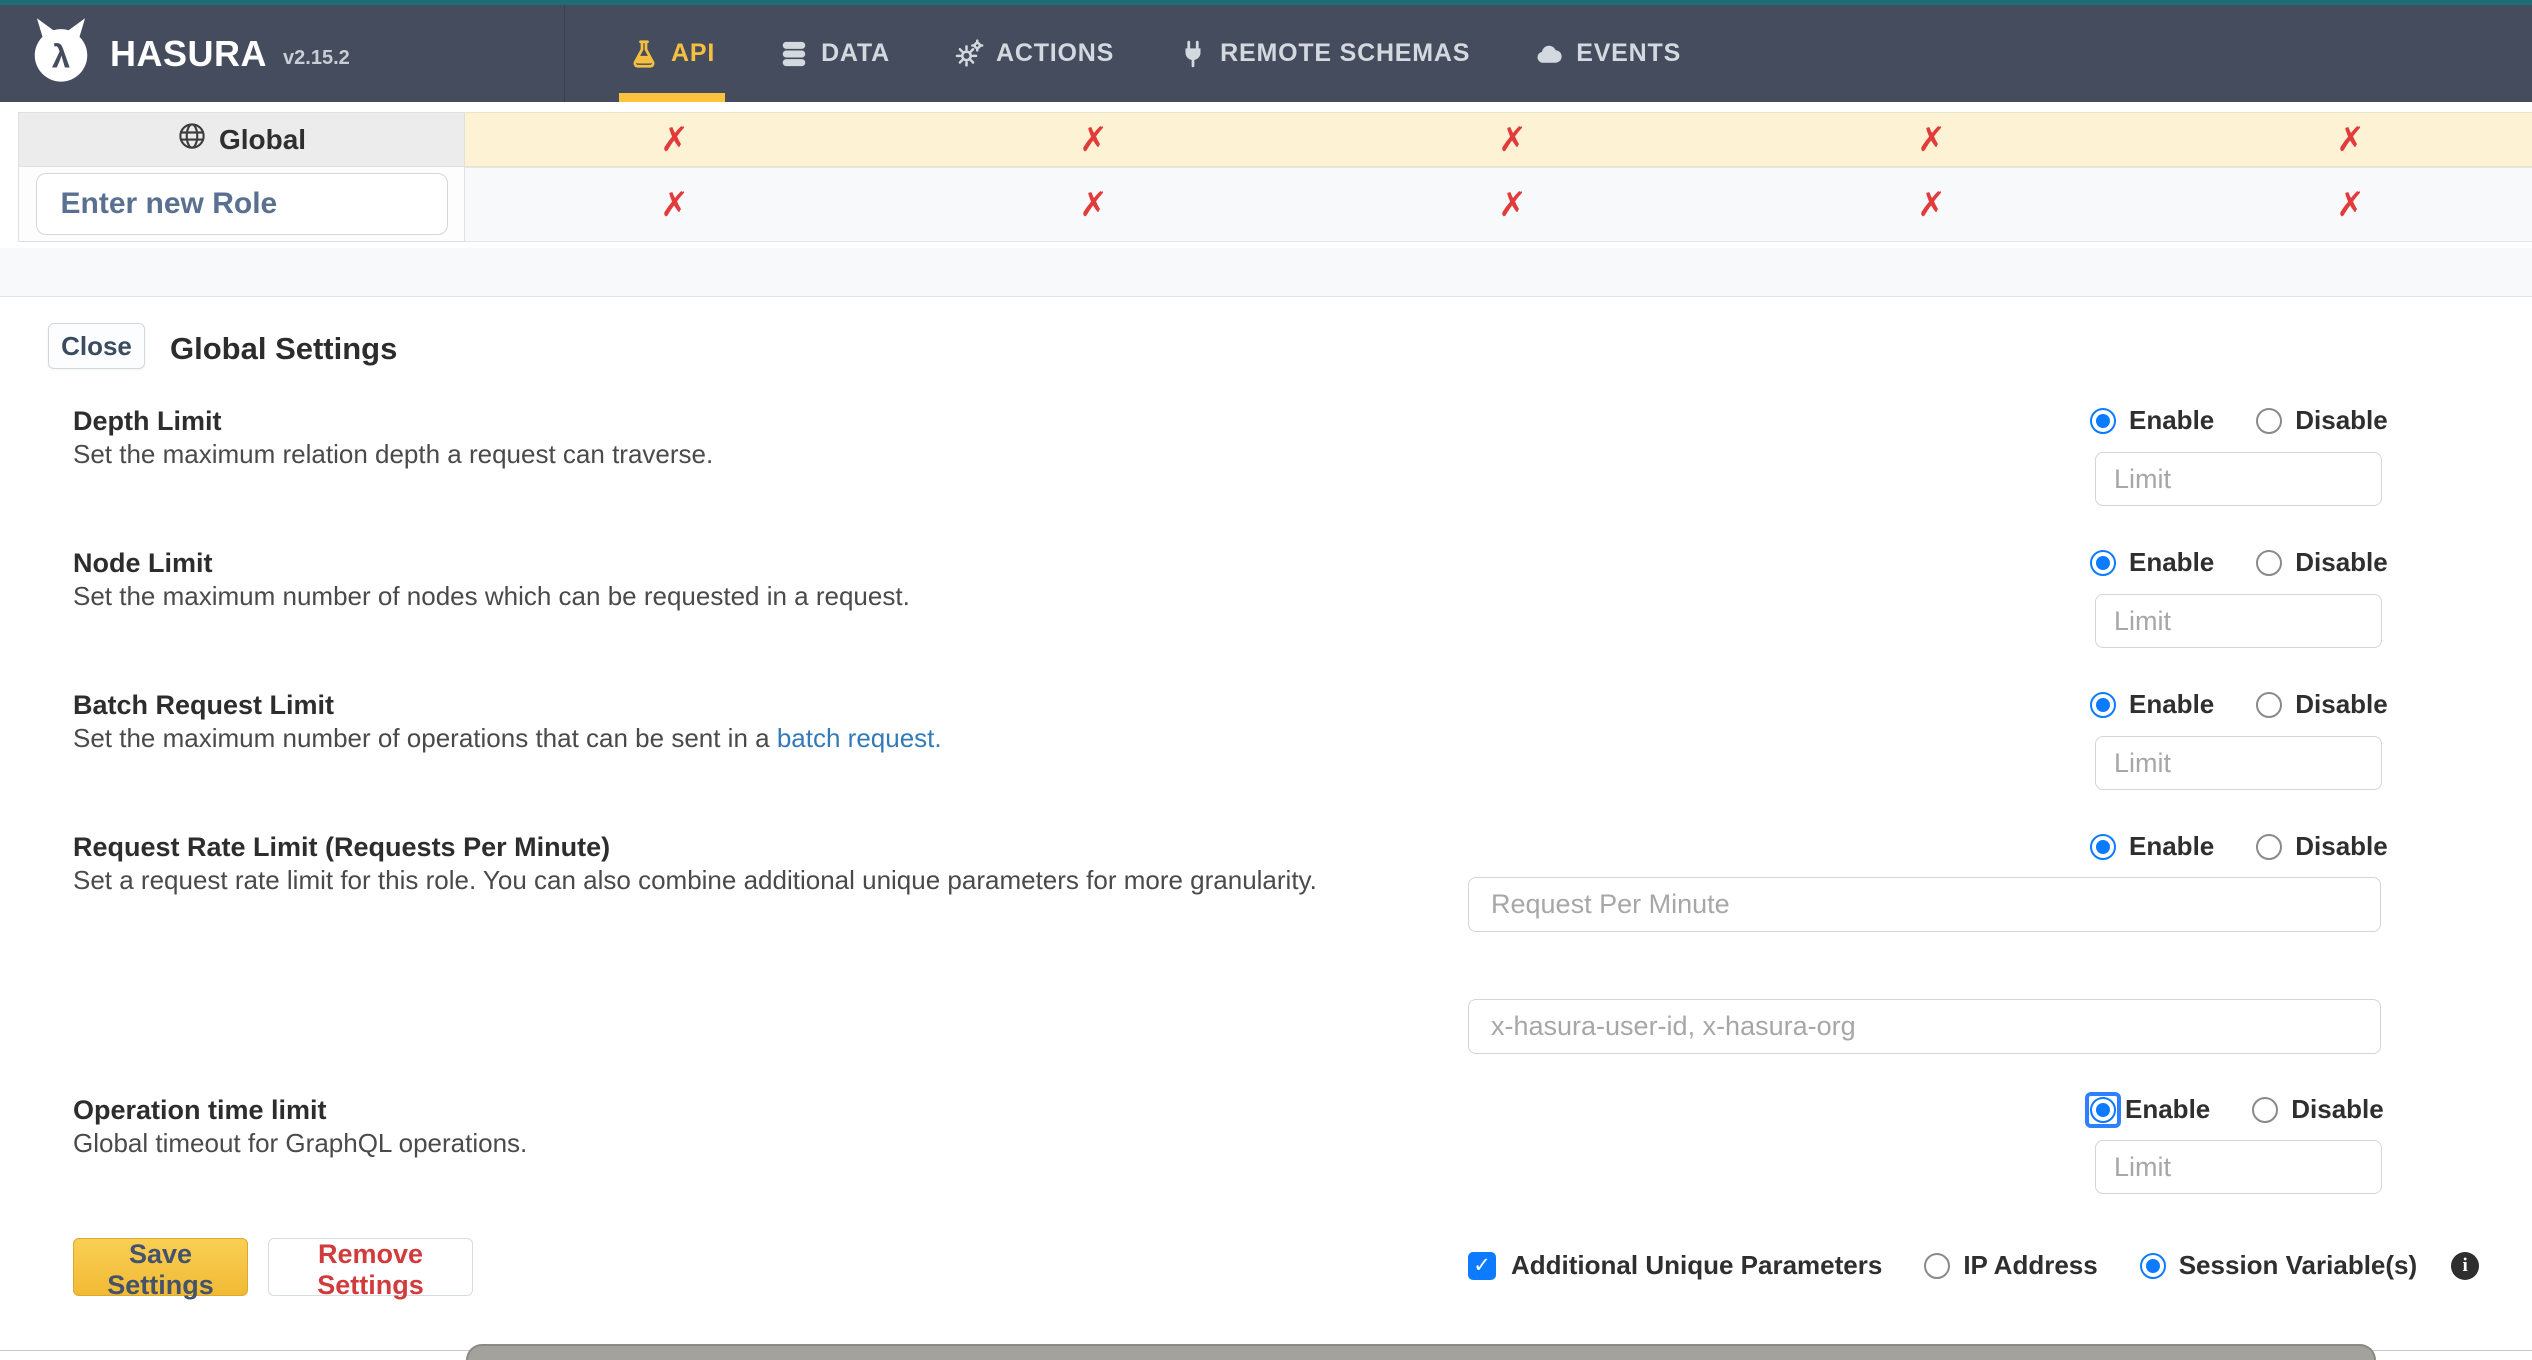 The width and height of the screenshot is (2532, 1360). I want to click on operation-disable-radio, so click(2265, 1109).